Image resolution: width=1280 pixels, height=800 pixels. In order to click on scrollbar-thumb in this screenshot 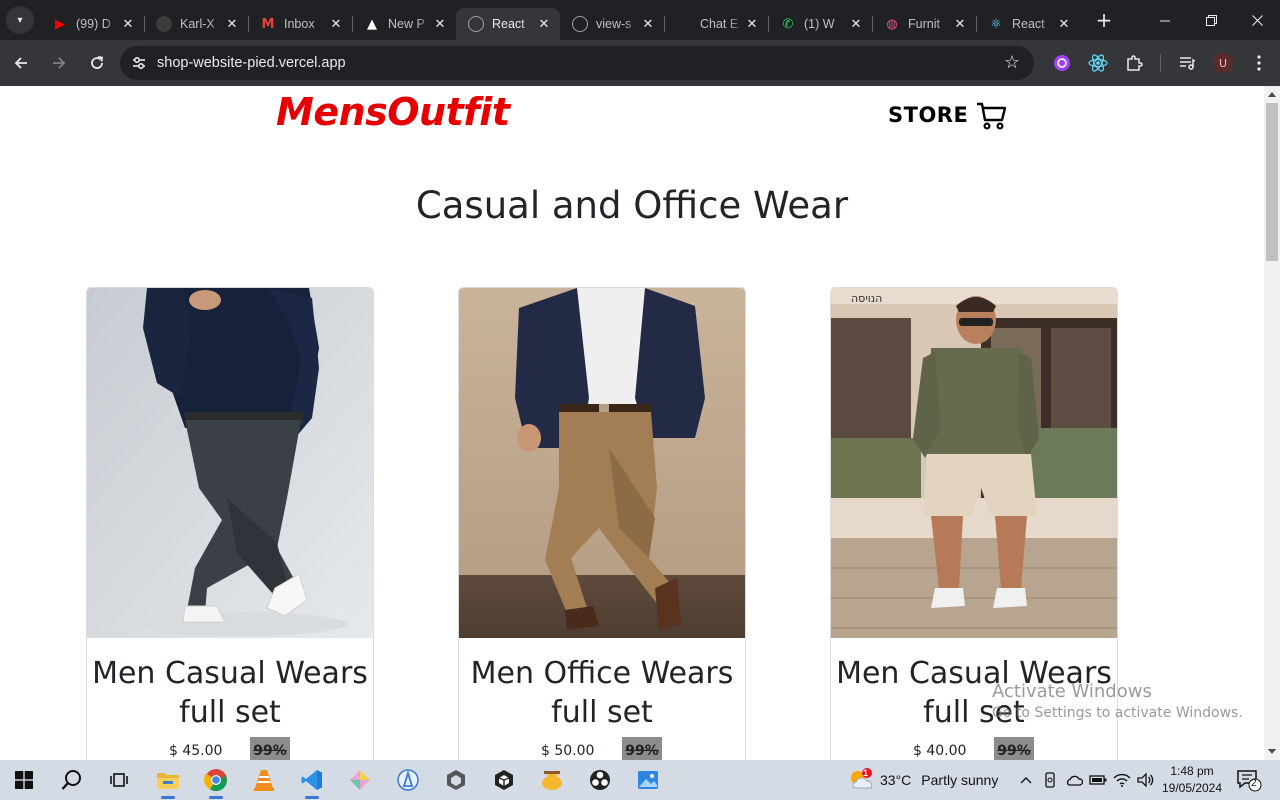, I will do `click(1272, 182)`.